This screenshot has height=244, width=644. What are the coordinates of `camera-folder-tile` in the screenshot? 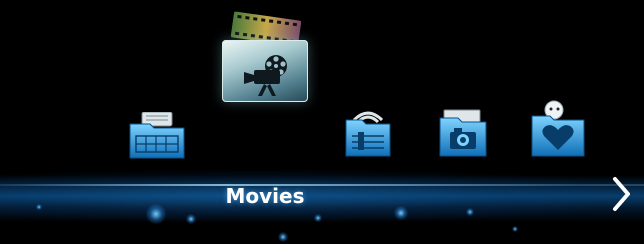 It's located at (463, 133).